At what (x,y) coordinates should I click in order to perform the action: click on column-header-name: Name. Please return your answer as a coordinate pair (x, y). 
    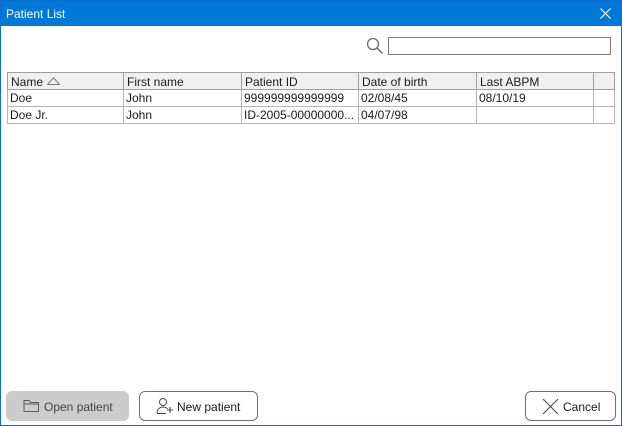
    Looking at the image, I should click on (65, 81).